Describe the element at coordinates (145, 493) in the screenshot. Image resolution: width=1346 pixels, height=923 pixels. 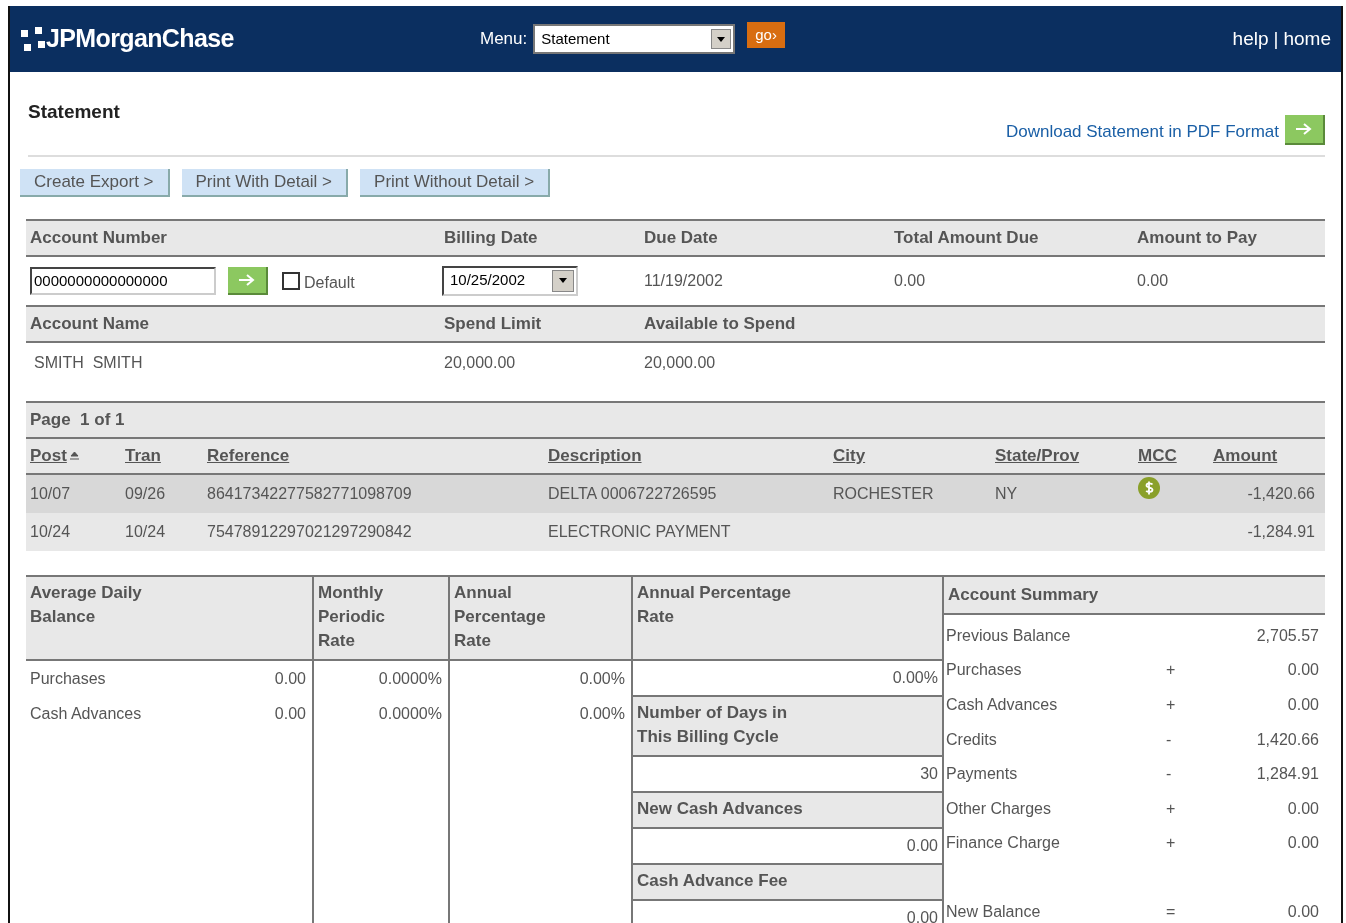
I see `table-cell: 09/26` at that location.